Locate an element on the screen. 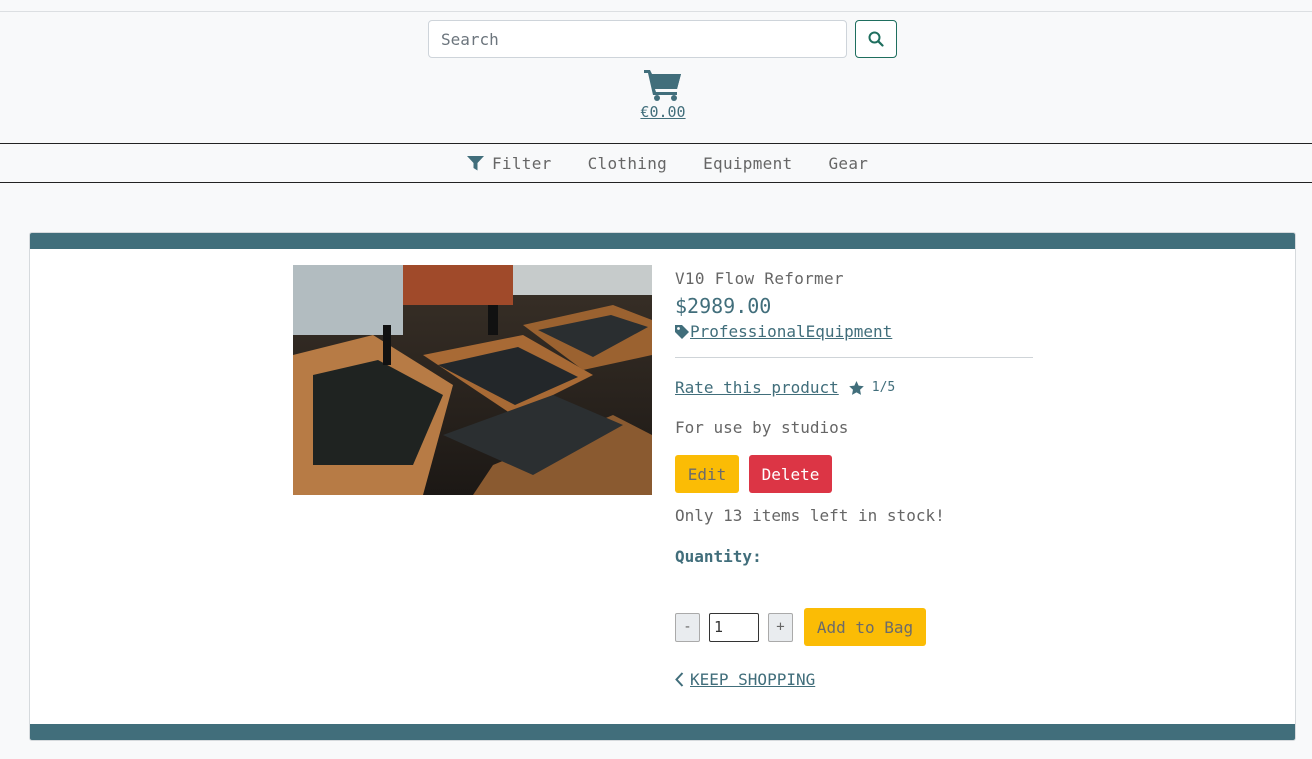 The height and width of the screenshot is (759, 1312). nav-filter: Filter is located at coordinates (509, 163).